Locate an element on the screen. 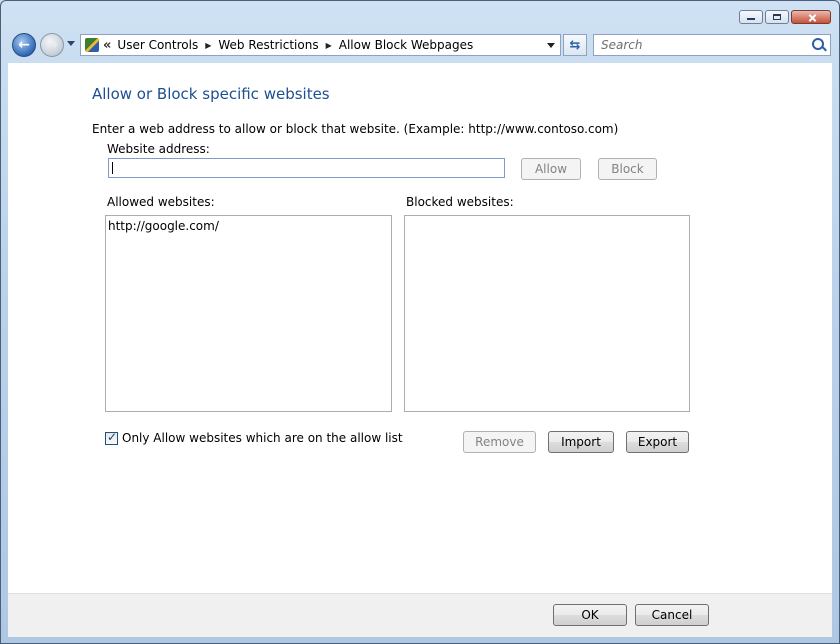 The image size is (840, 644). overflow-chevron: « is located at coordinates (107, 45).